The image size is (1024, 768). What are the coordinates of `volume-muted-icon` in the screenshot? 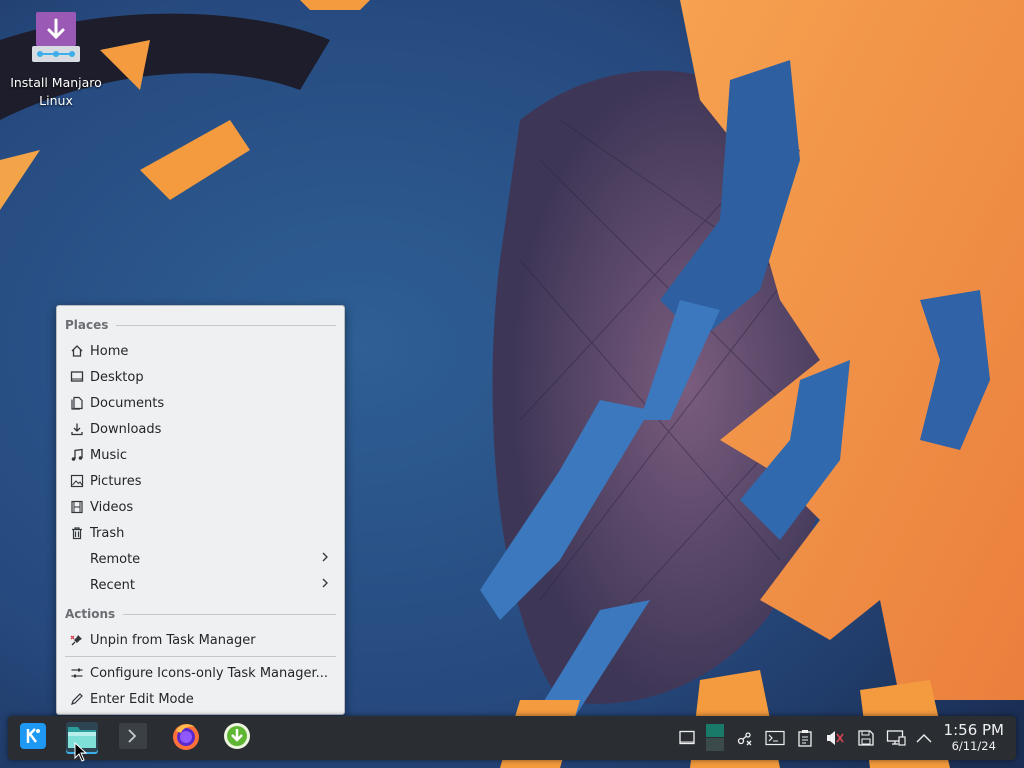 It's located at (835, 738).